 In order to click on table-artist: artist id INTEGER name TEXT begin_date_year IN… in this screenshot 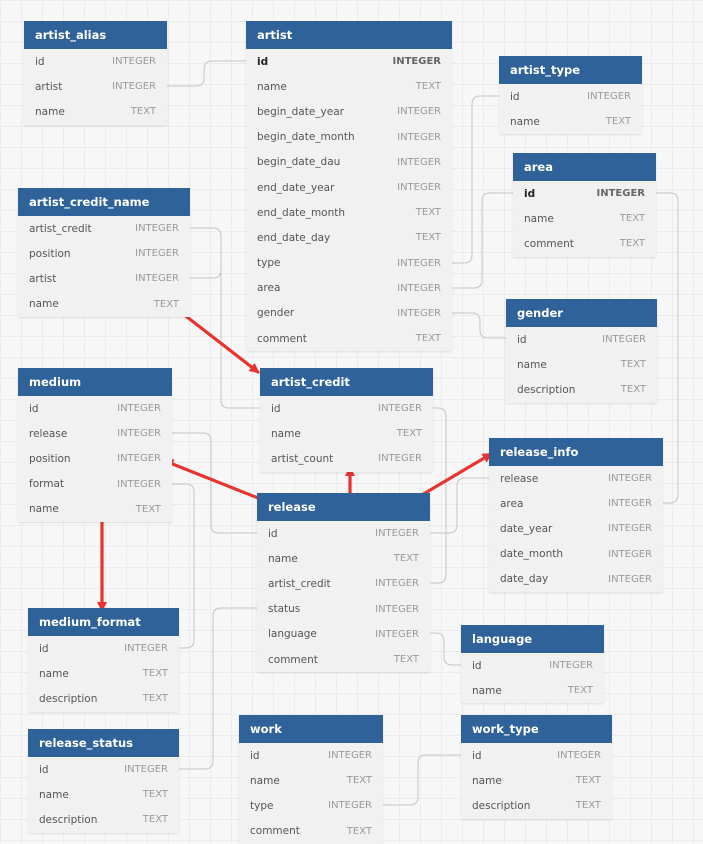, I will do `click(349, 186)`.